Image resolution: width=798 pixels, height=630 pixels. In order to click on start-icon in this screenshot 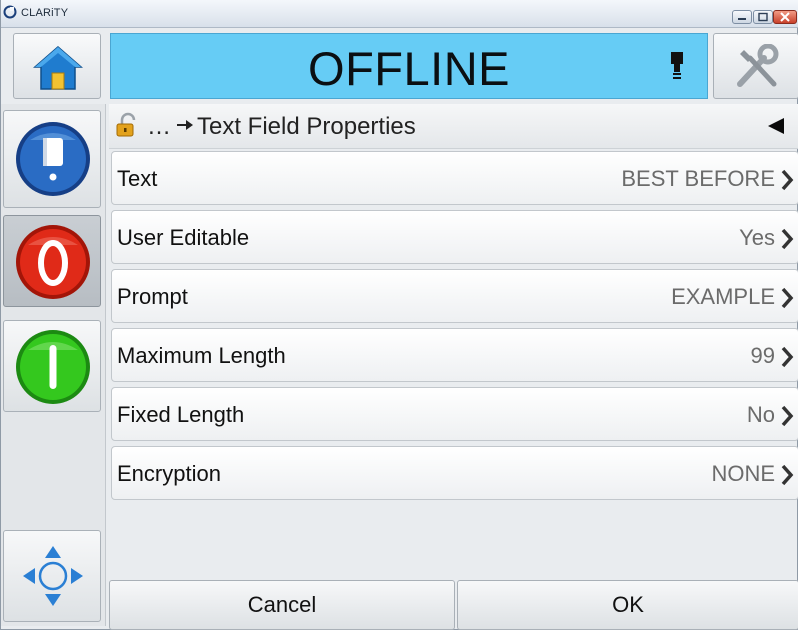, I will do `click(53, 367)`.